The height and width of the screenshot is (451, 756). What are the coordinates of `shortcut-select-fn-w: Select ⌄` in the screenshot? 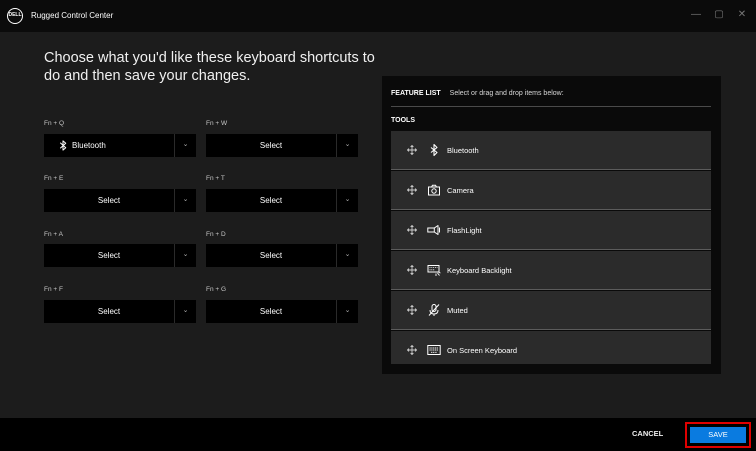 It's located at (282, 145).